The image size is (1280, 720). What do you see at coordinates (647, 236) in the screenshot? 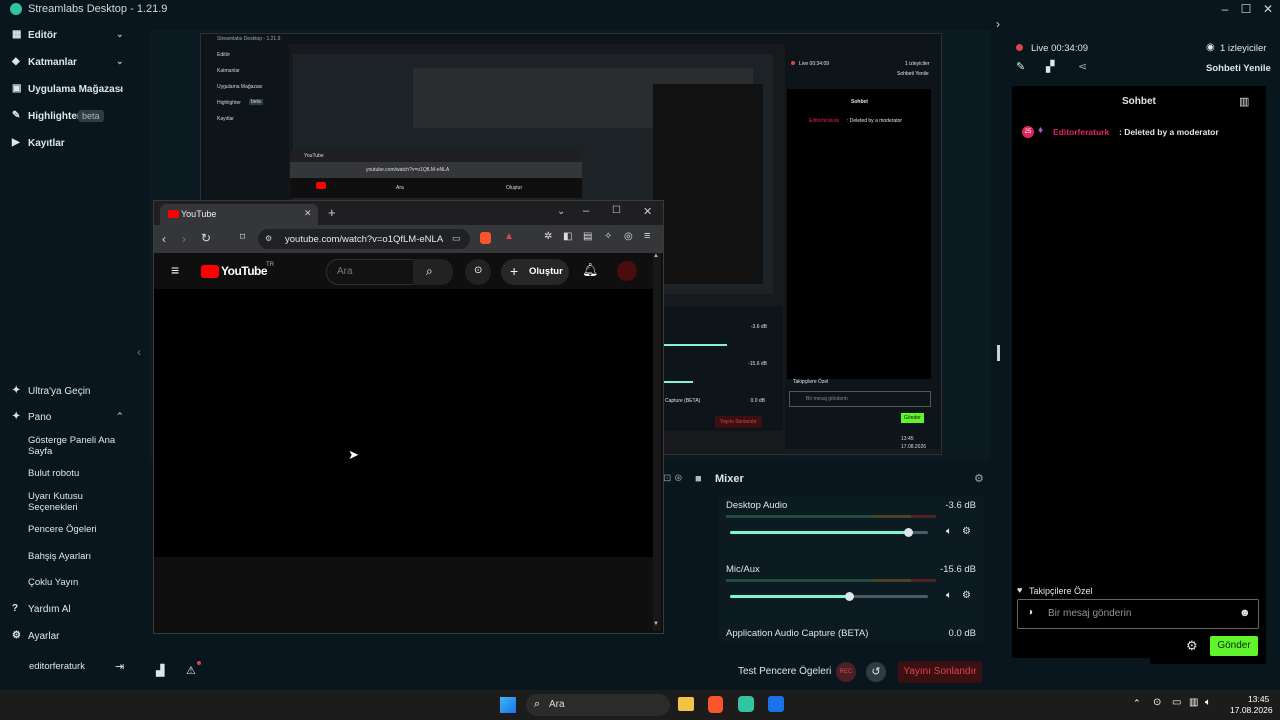
I see `menu-icon: ≡` at bounding box center [647, 236].